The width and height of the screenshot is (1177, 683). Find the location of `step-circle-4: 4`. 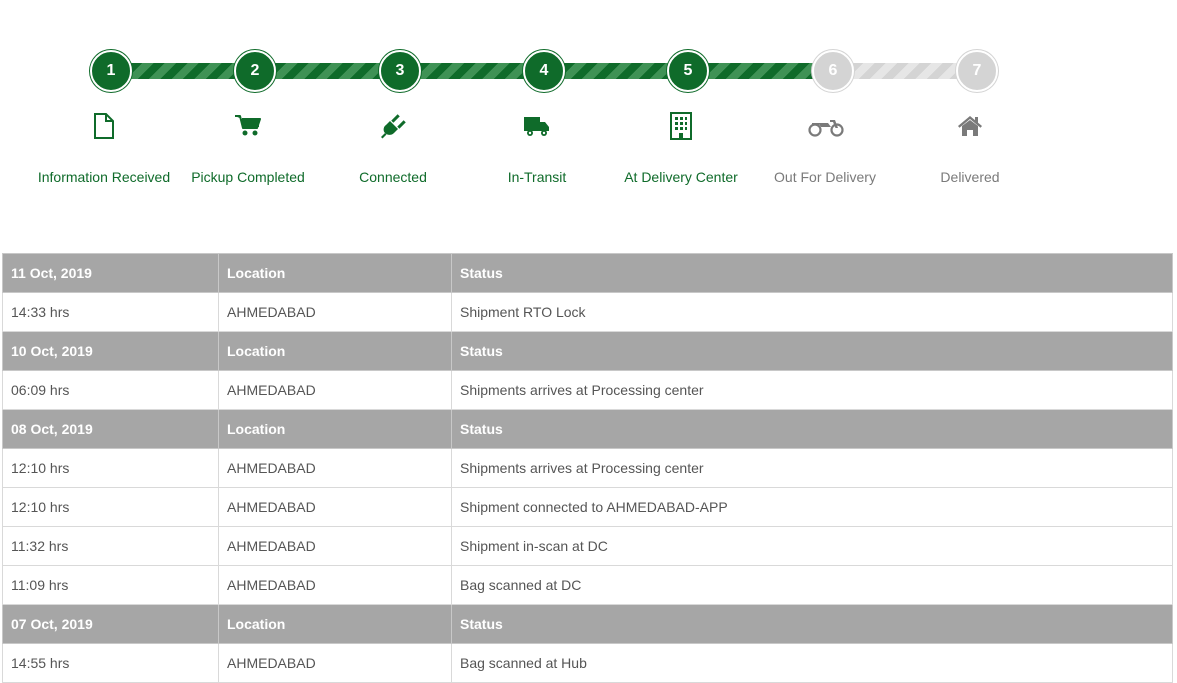

step-circle-4: 4 is located at coordinates (544, 71).